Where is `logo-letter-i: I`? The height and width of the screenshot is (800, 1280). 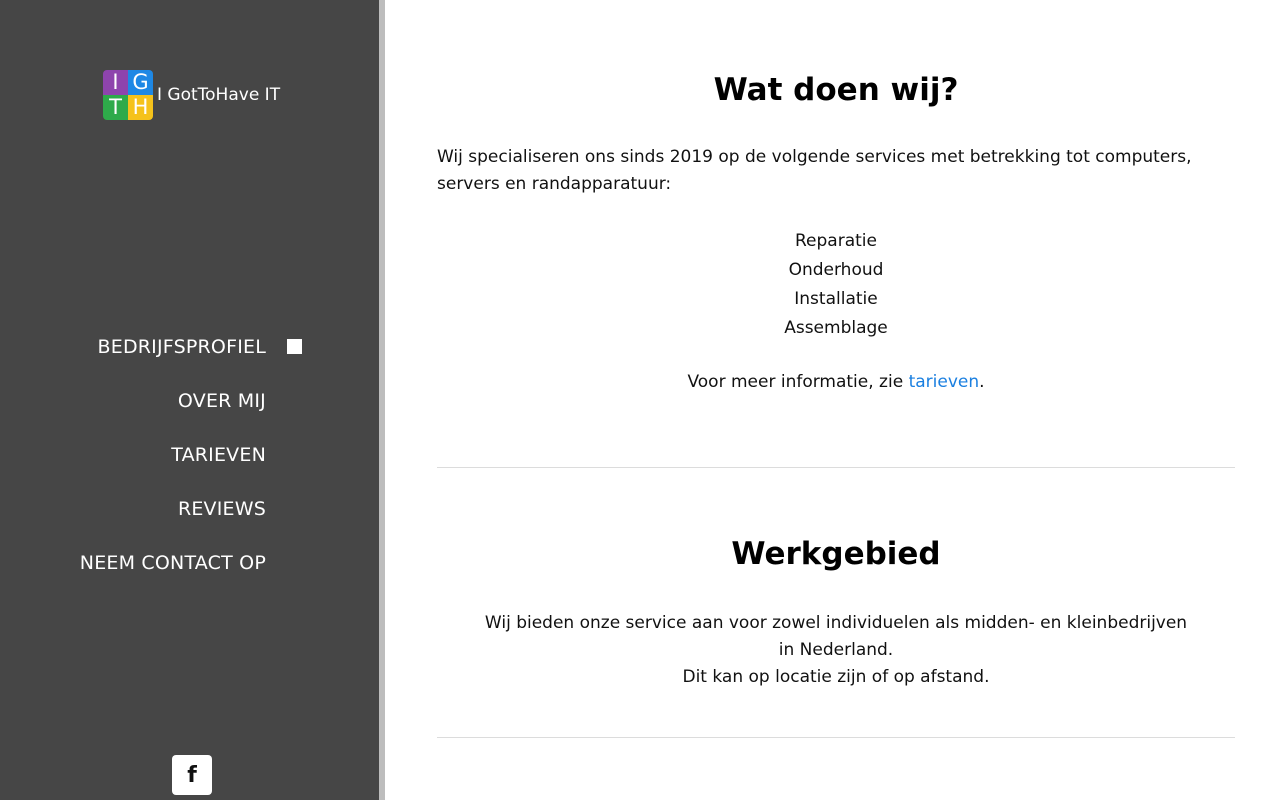
logo-letter-i: I is located at coordinates (115, 82).